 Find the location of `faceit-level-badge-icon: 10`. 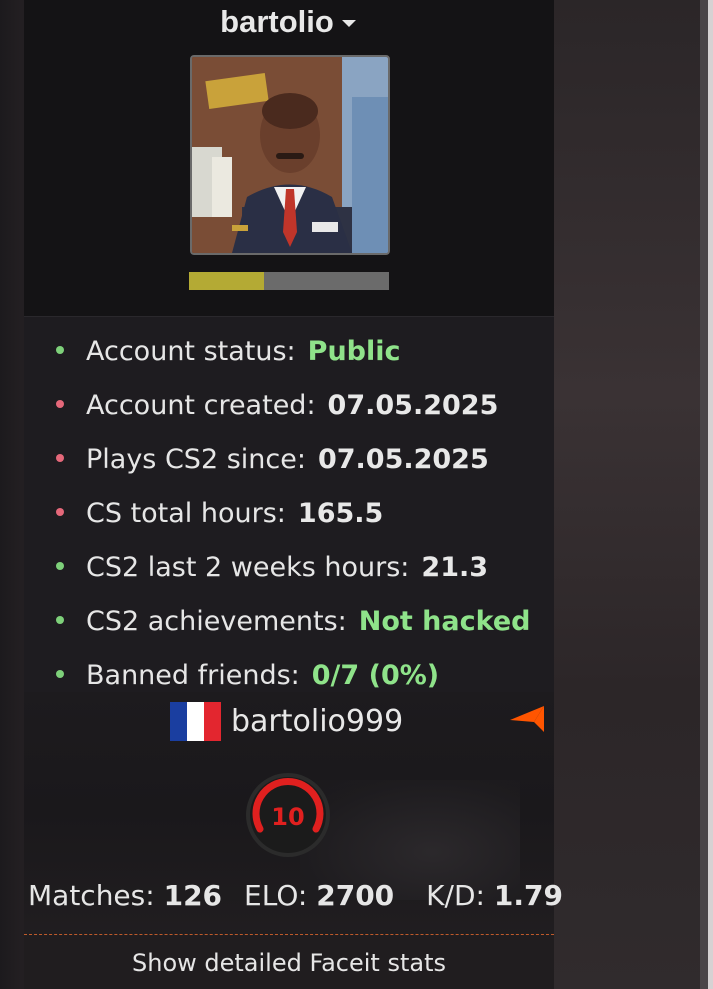

faceit-level-badge-icon: 10 is located at coordinates (288, 815).